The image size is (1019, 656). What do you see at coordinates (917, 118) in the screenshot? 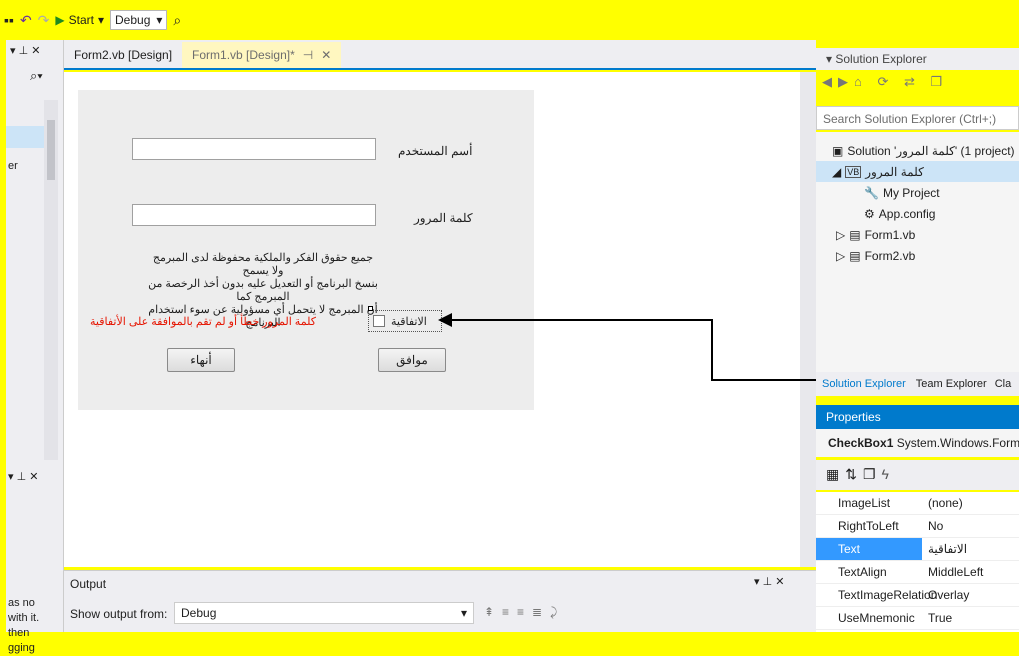
I see `solution-search-input: Search Solution Explorer (Ctrl+;)` at bounding box center [917, 118].